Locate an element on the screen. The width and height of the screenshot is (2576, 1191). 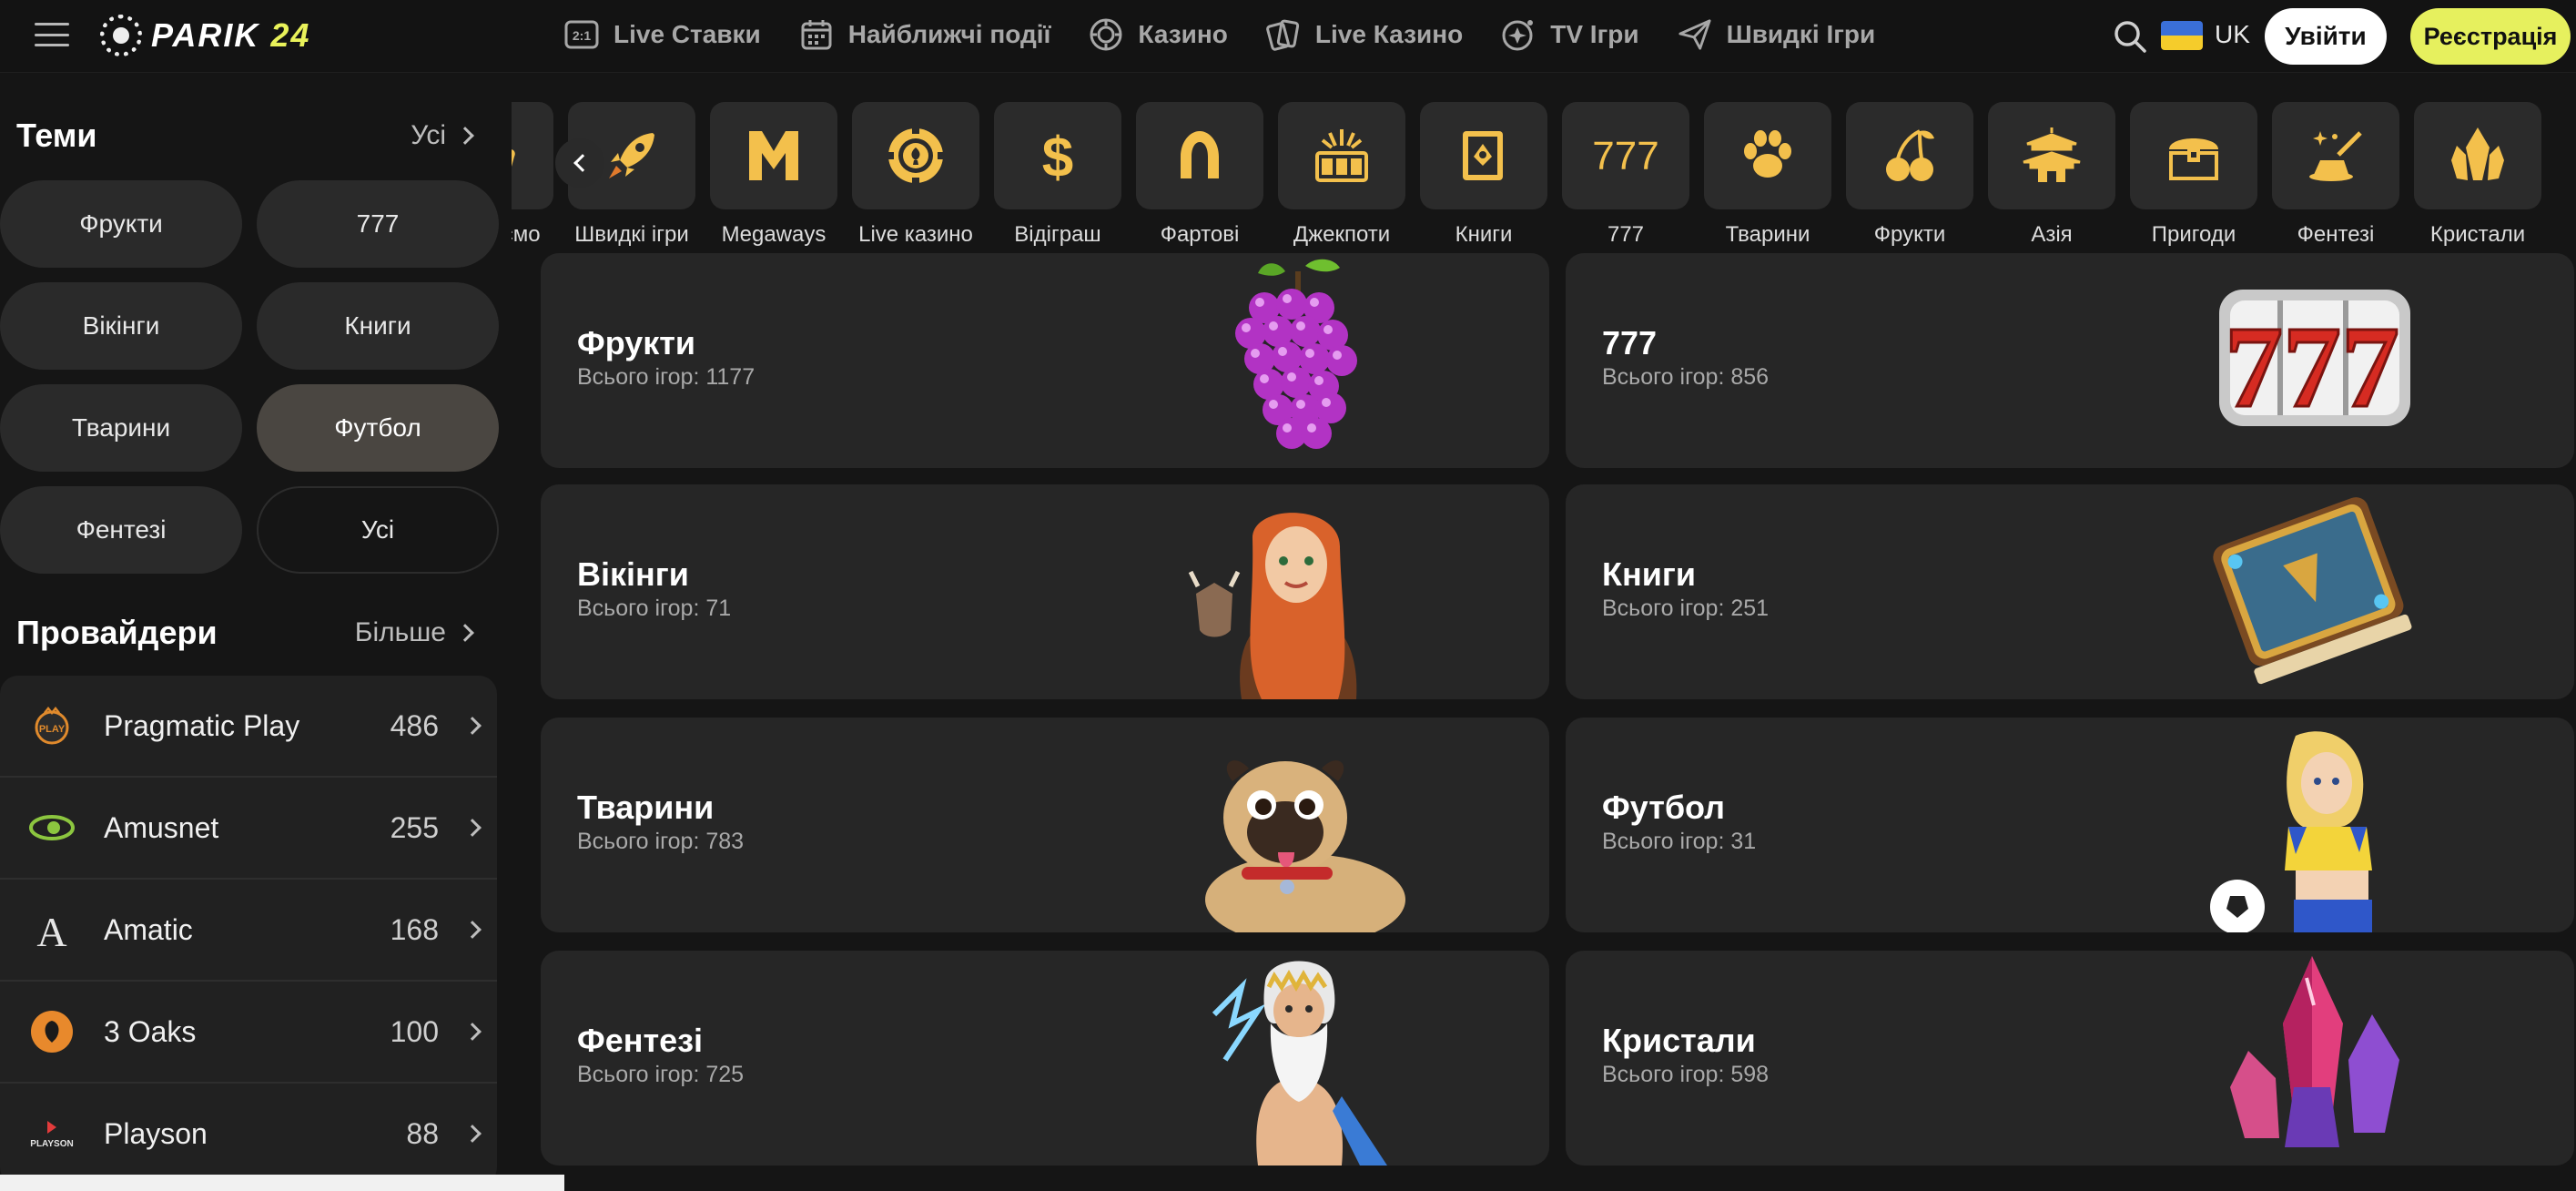
category-tile: Фартові is located at coordinates (1199, 180).